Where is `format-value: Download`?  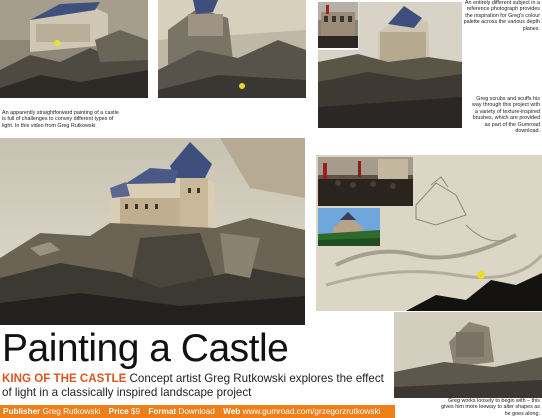 format-value: Download is located at coordinates (196, 411).